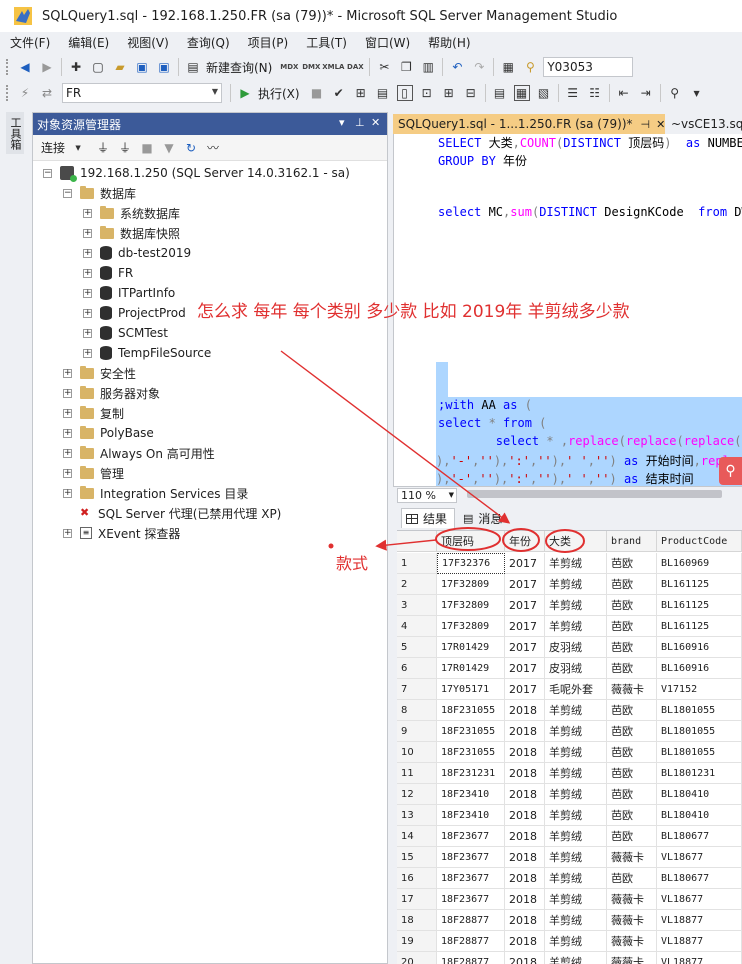  What do you see at coordinates (53, 147) in the screenshot?
I see `connect-button: 连接` at bounding box center [53, 147].